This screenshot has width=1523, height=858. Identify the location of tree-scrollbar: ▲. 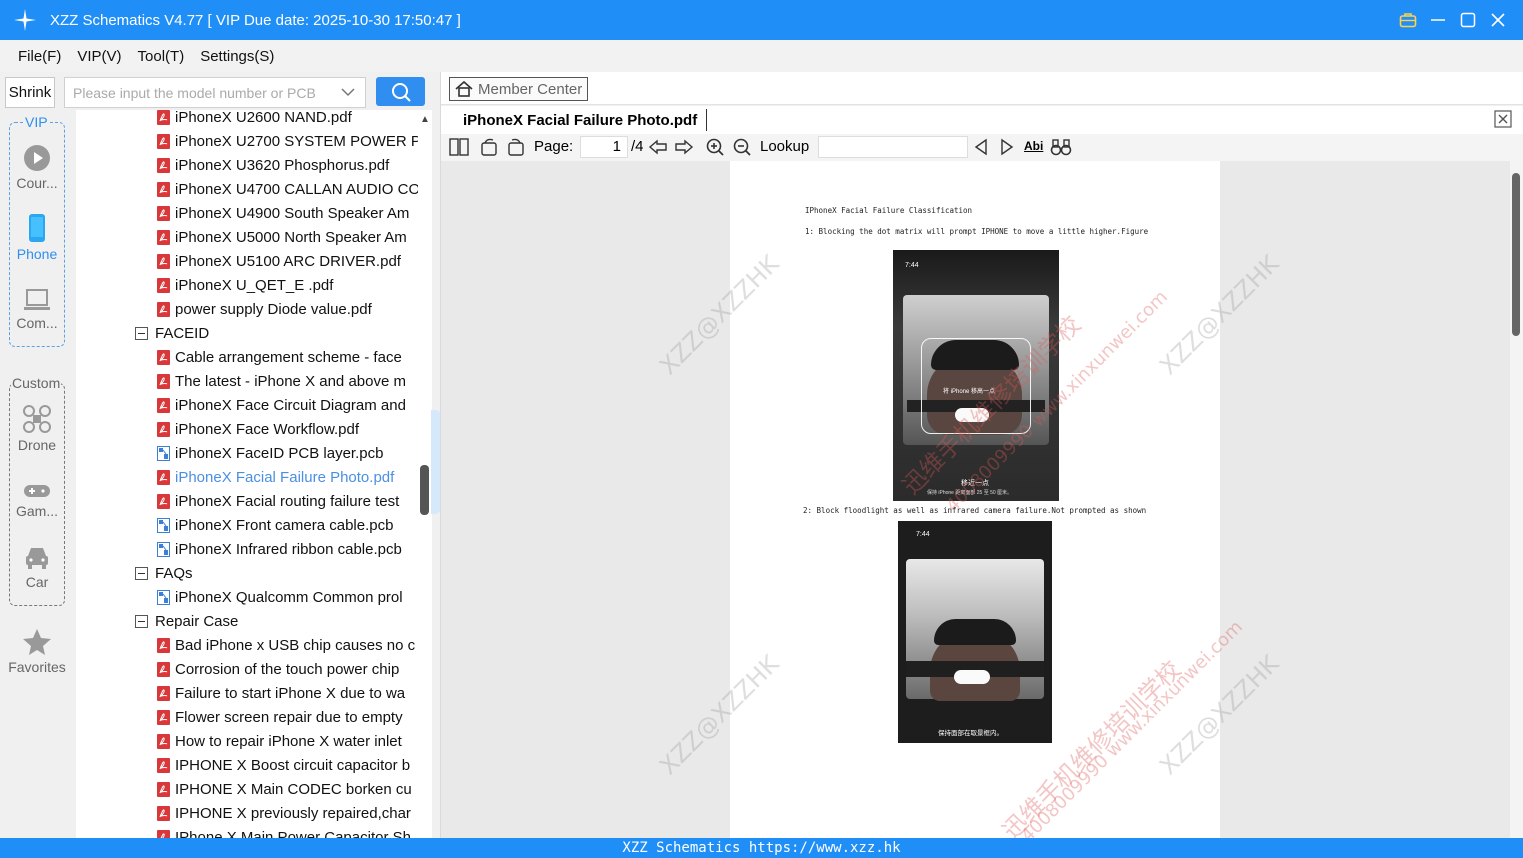
(425, 474).